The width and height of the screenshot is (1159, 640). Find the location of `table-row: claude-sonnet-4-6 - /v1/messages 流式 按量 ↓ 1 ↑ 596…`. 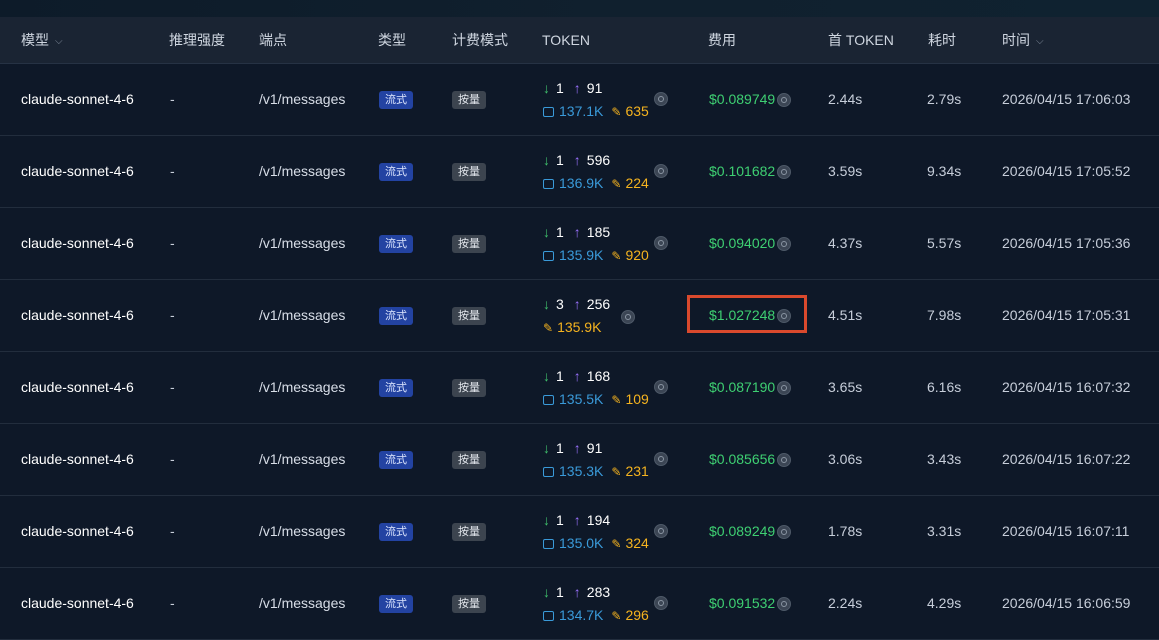

table-row: claude-sonnet-4-6 - /v1/messages 流式 按量 ↓ 1 ↑ 596… is located at coordinates (579, 172).